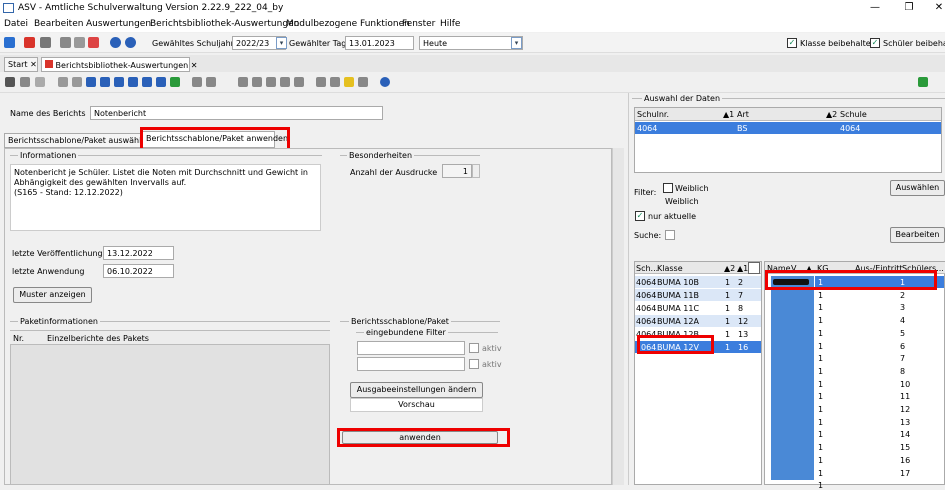 Image resolution: width=945 pixels, height=490 pixels. I want to click on schule-table-header, so click(788, 114).